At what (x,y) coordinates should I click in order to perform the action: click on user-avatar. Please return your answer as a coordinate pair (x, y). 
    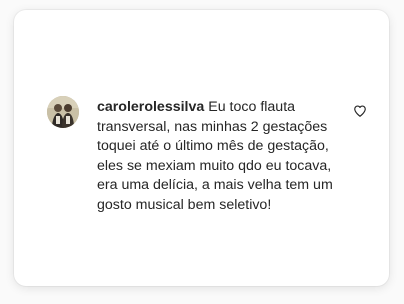
    Looking at the image, I should click on (63, 112).